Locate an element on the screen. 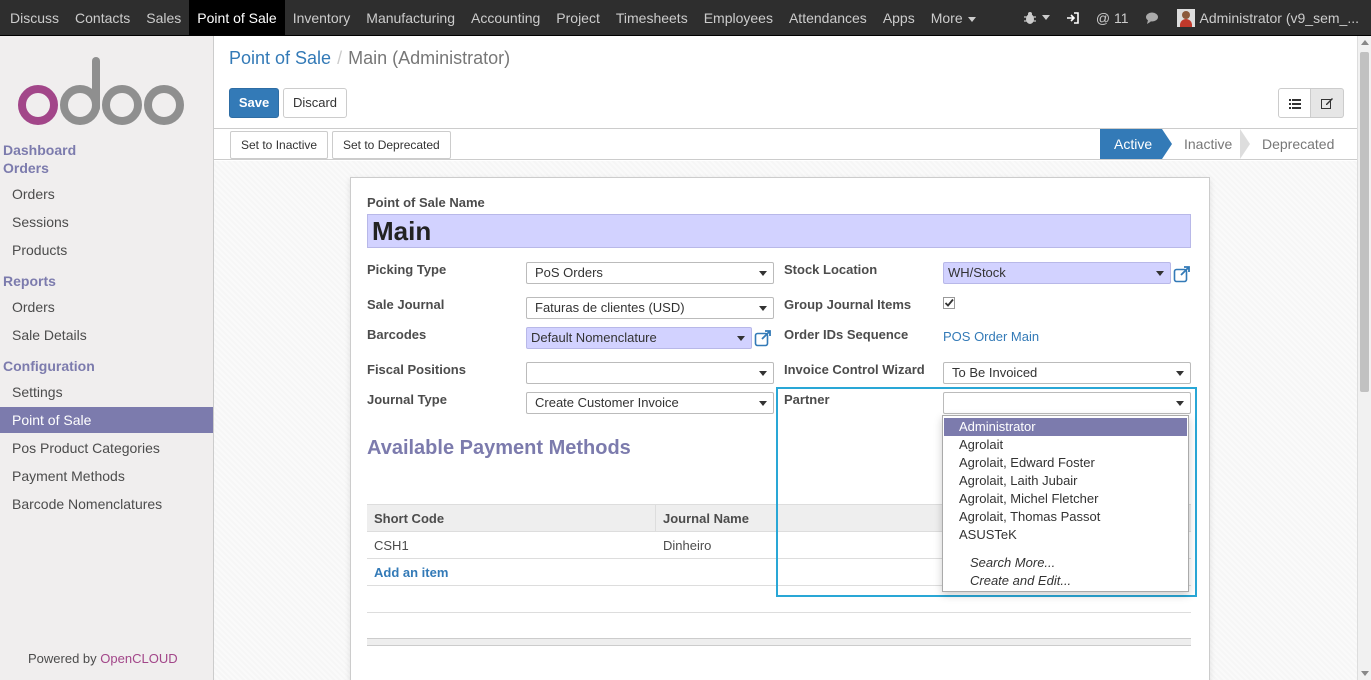  powered-by: Powered by OpenCLOUD is located at coordinates (103, 658).